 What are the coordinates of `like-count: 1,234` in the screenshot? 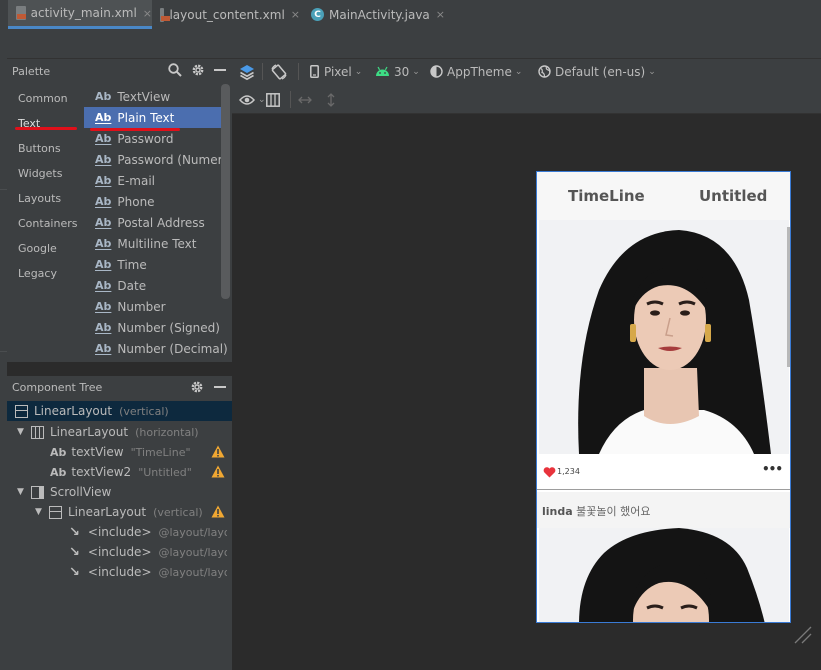 It's located at (568, 471).